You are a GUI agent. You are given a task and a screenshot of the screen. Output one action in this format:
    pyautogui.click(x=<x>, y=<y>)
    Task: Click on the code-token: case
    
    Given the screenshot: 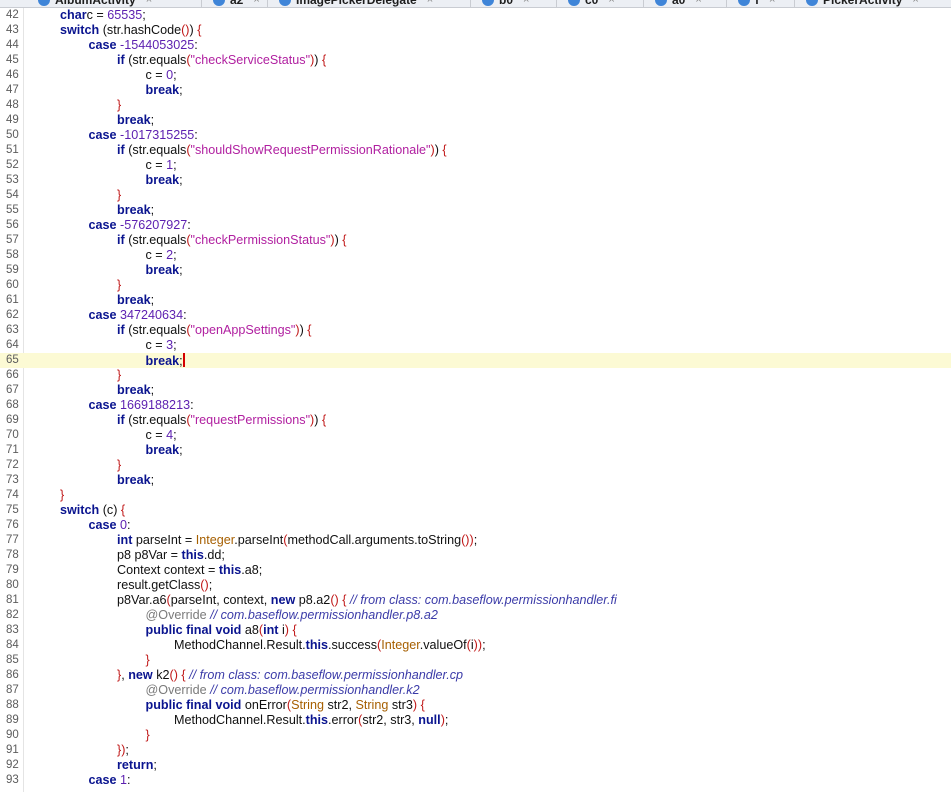 What is the action you would take?
    pyautogui.click(x=102, y=780)
    